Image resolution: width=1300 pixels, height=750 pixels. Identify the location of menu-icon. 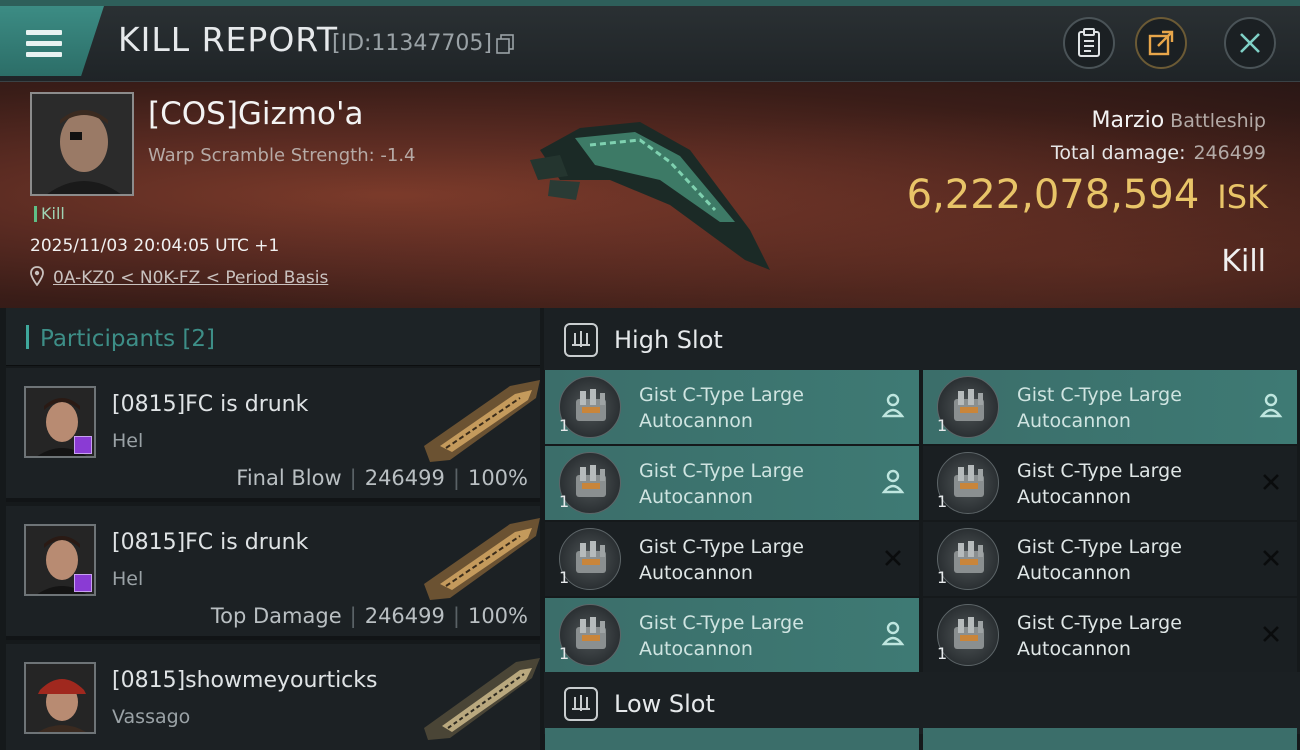
(44, 44).